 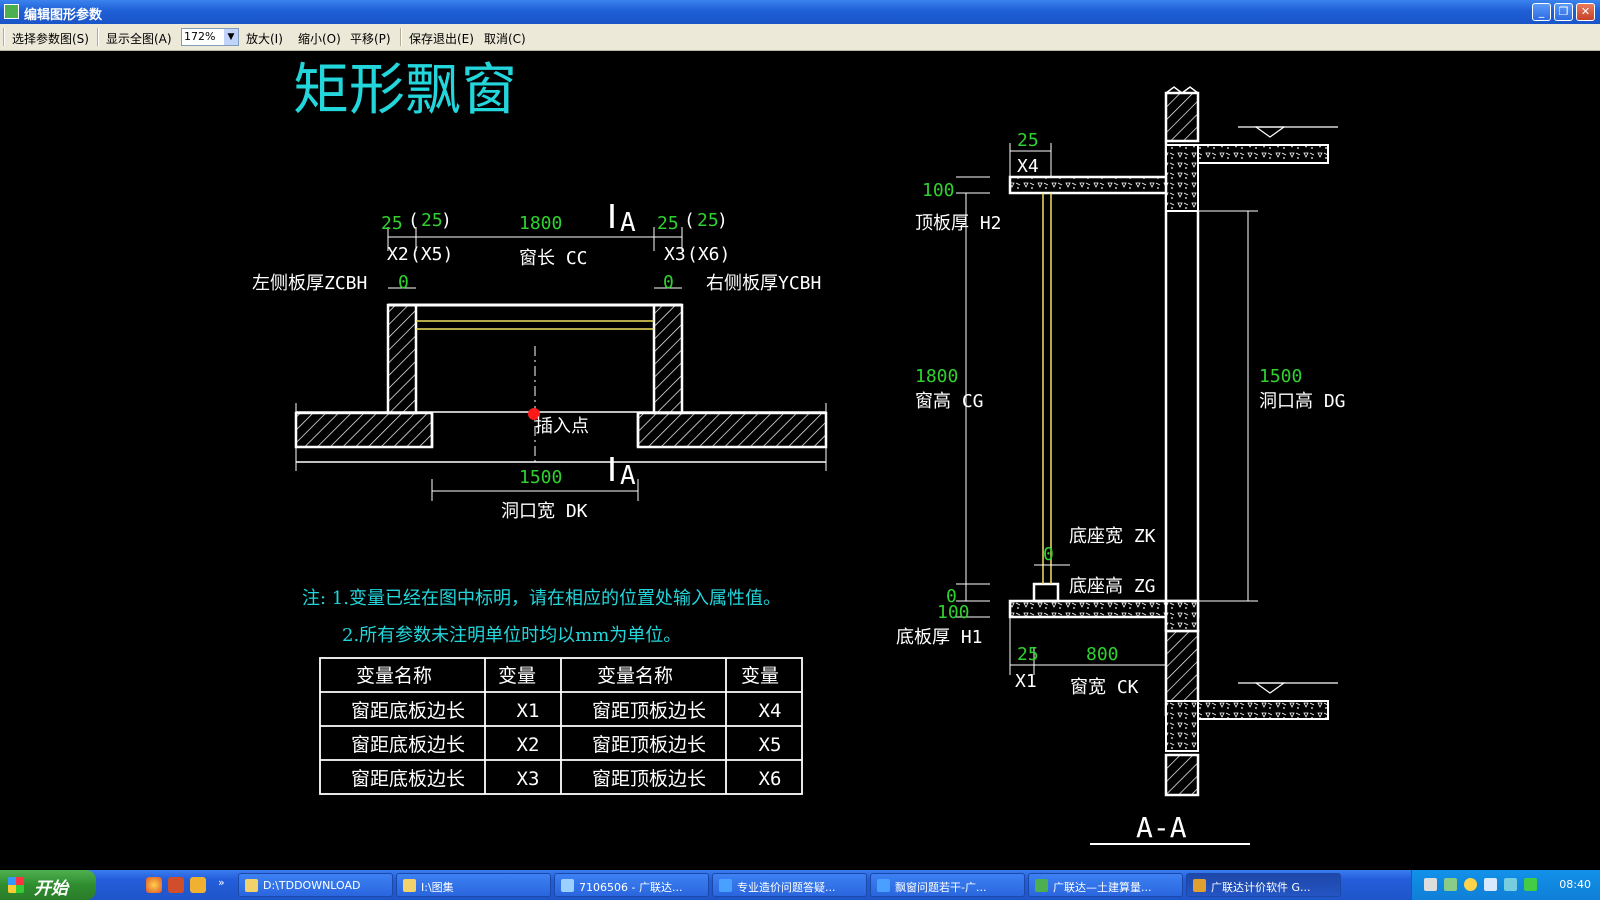 I want to click on right-thickness-label: 右侧板厚YCBH, so click(x=763, y=283).